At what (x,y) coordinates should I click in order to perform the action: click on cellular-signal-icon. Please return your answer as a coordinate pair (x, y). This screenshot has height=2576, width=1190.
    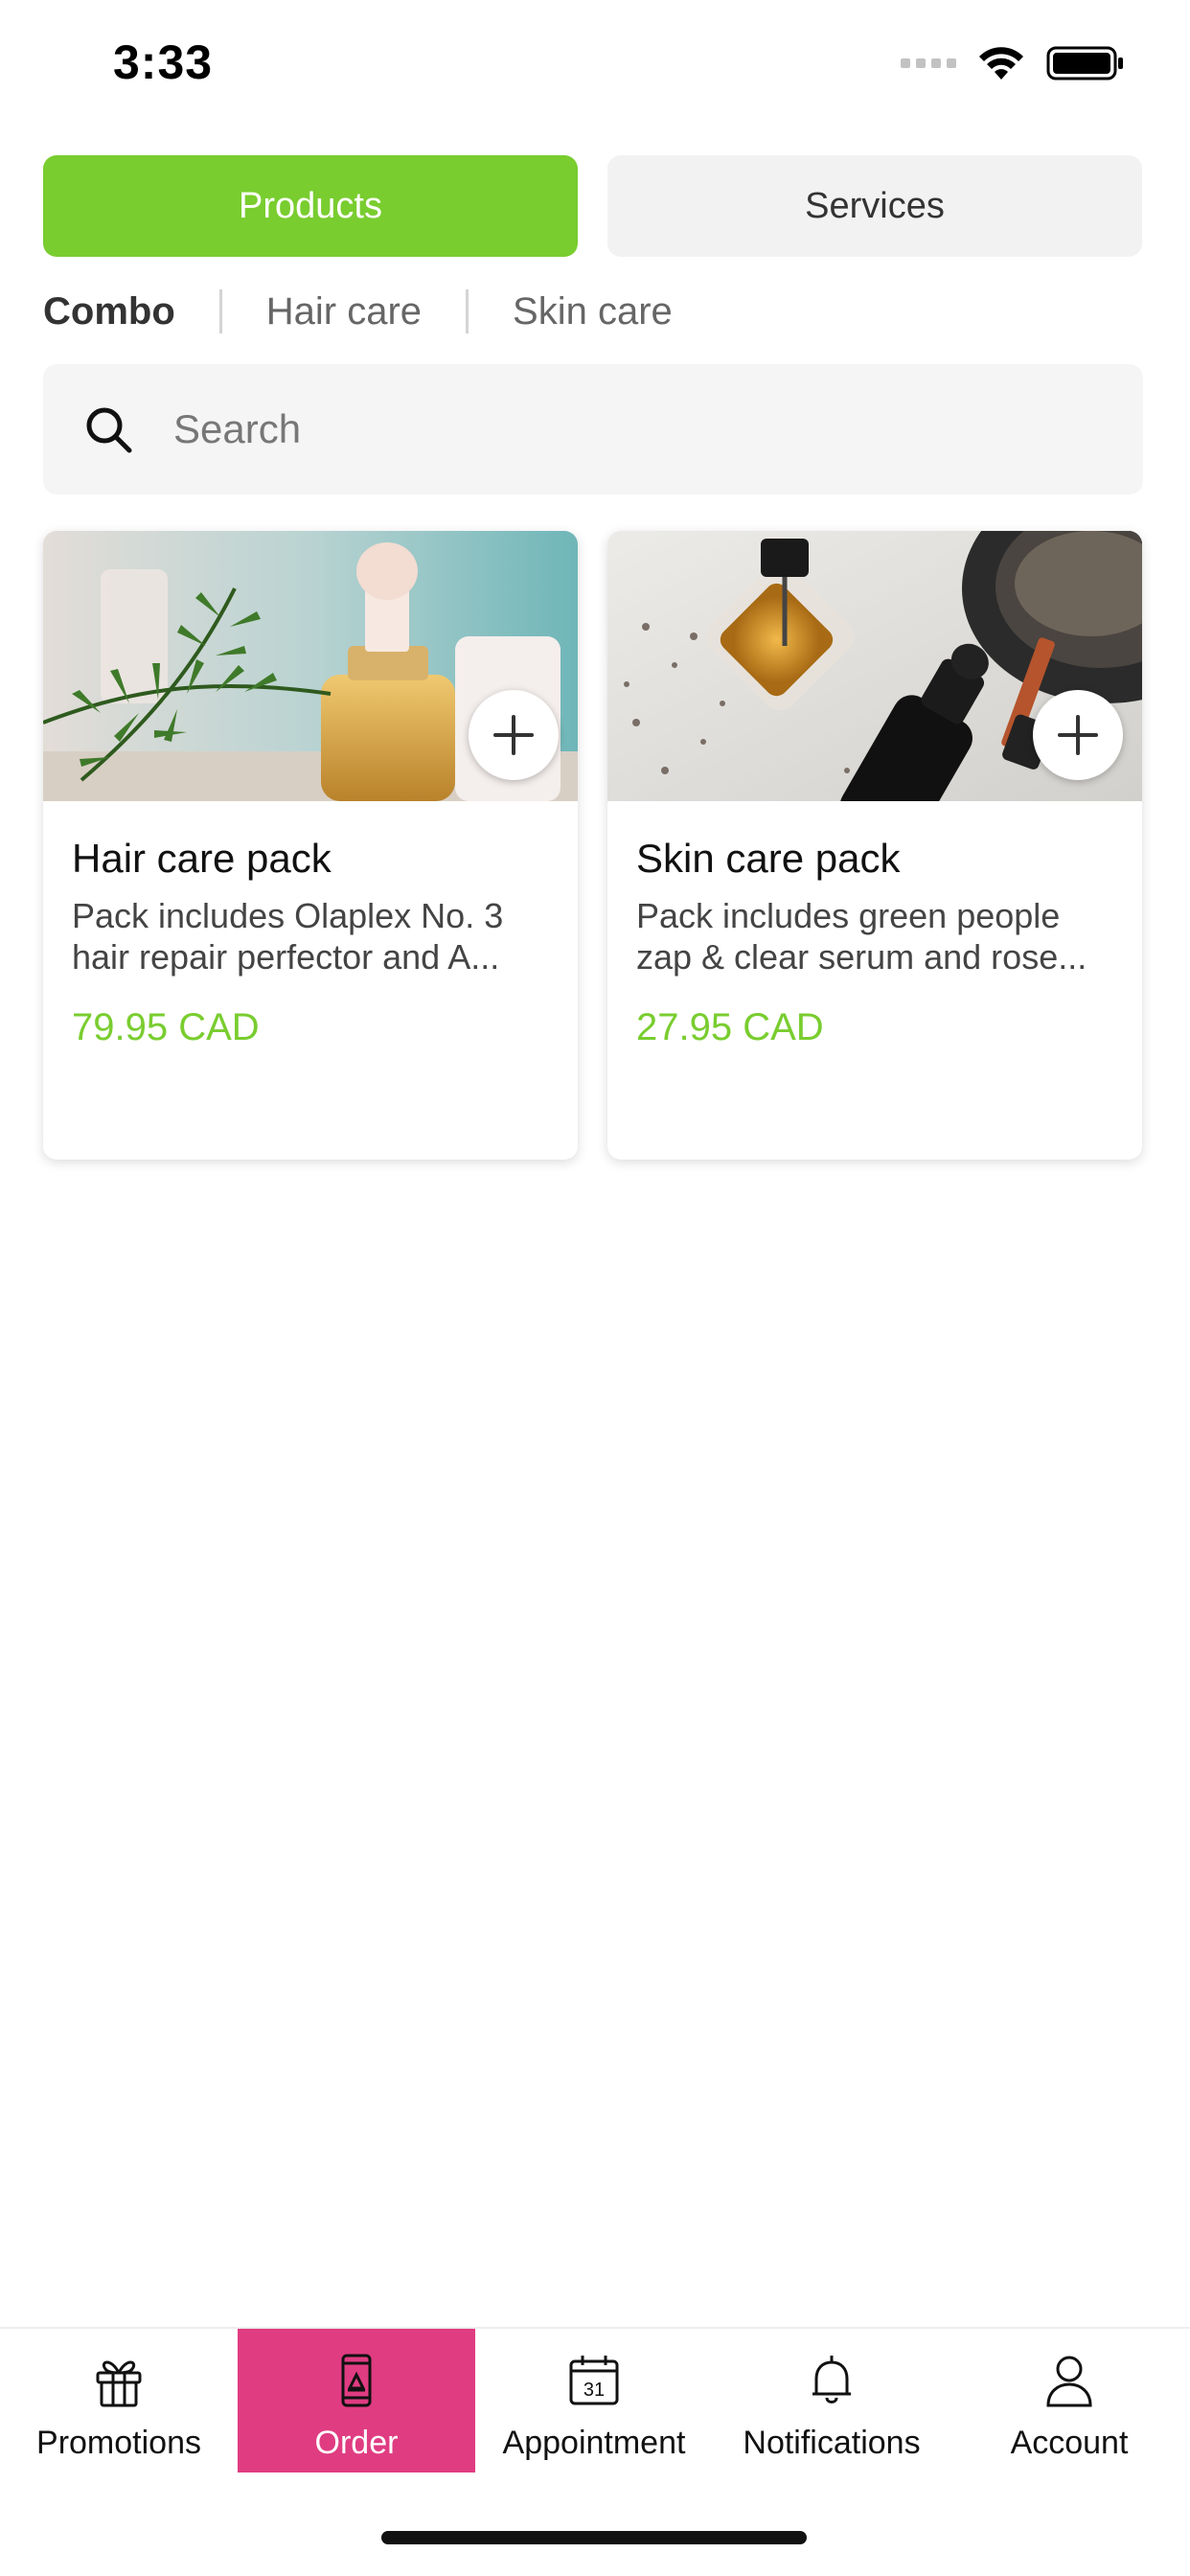
    Looking at the image, I should click on (929, 63).